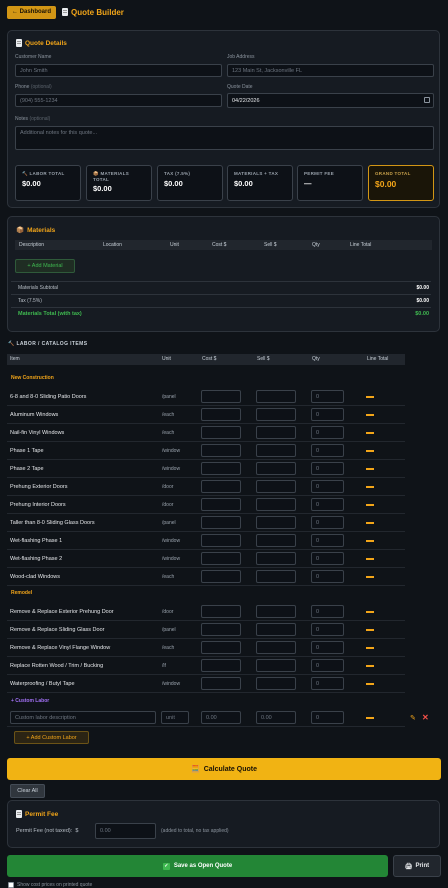  Describe the element at coordinates (197, 866) in the screenshot. I see `save-open-quote-button: ✓ Save as Open Quote` at that location.